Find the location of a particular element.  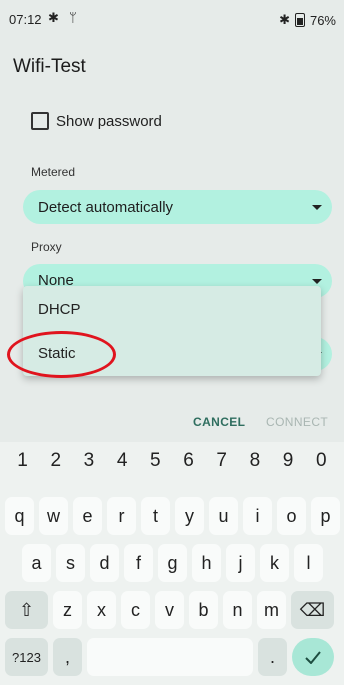

key-s: s is located at coordinates (70, 563).